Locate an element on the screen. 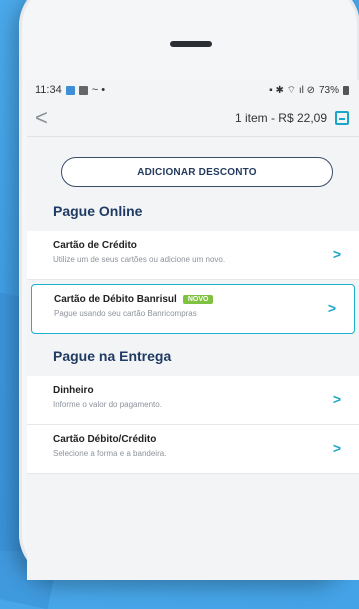  status-bar: 11:34 ~ • ▪ ✱ ⌔ ıl ⊘ 73% is located at coordinates (193, 90).